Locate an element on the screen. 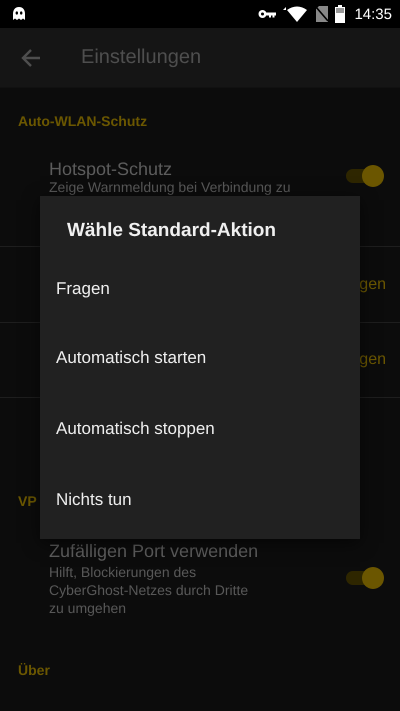 This screenshot has height=711, width=400. dialog-option: Nichts tun is located at coordinates (200, 499).